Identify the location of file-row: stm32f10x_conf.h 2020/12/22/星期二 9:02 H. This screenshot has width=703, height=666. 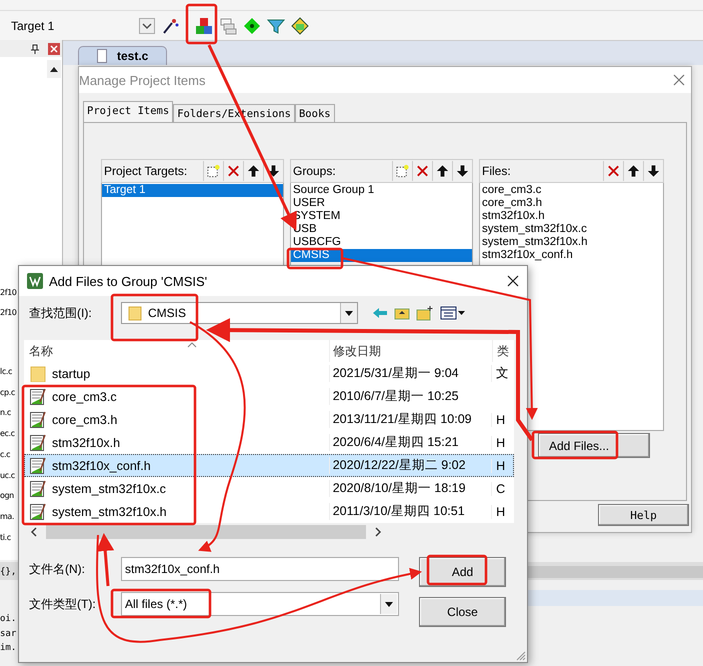
(269, 465).